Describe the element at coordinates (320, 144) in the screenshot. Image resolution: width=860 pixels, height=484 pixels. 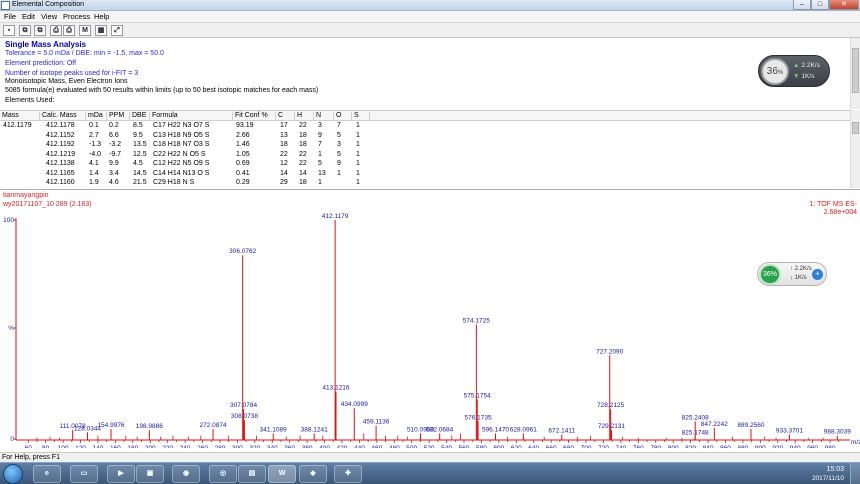
I see `table-cell: 7` at that location.